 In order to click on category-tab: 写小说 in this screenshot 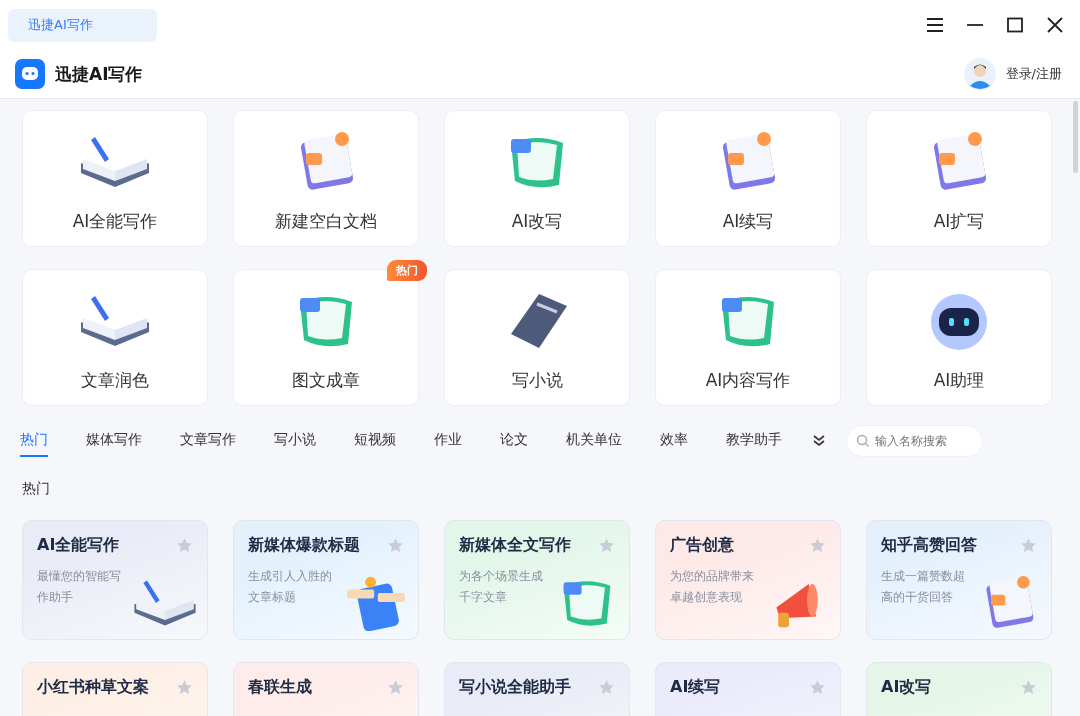, I will do `click(295, 441)`.